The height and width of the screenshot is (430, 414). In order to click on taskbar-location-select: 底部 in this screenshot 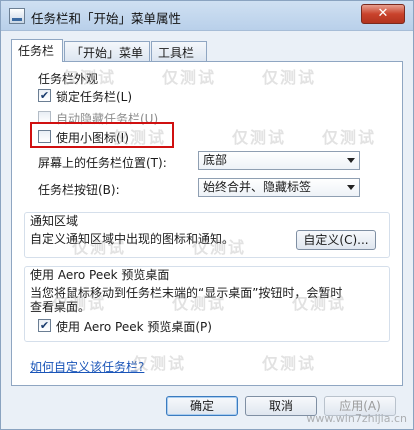, I will do `click(279, 160)`.